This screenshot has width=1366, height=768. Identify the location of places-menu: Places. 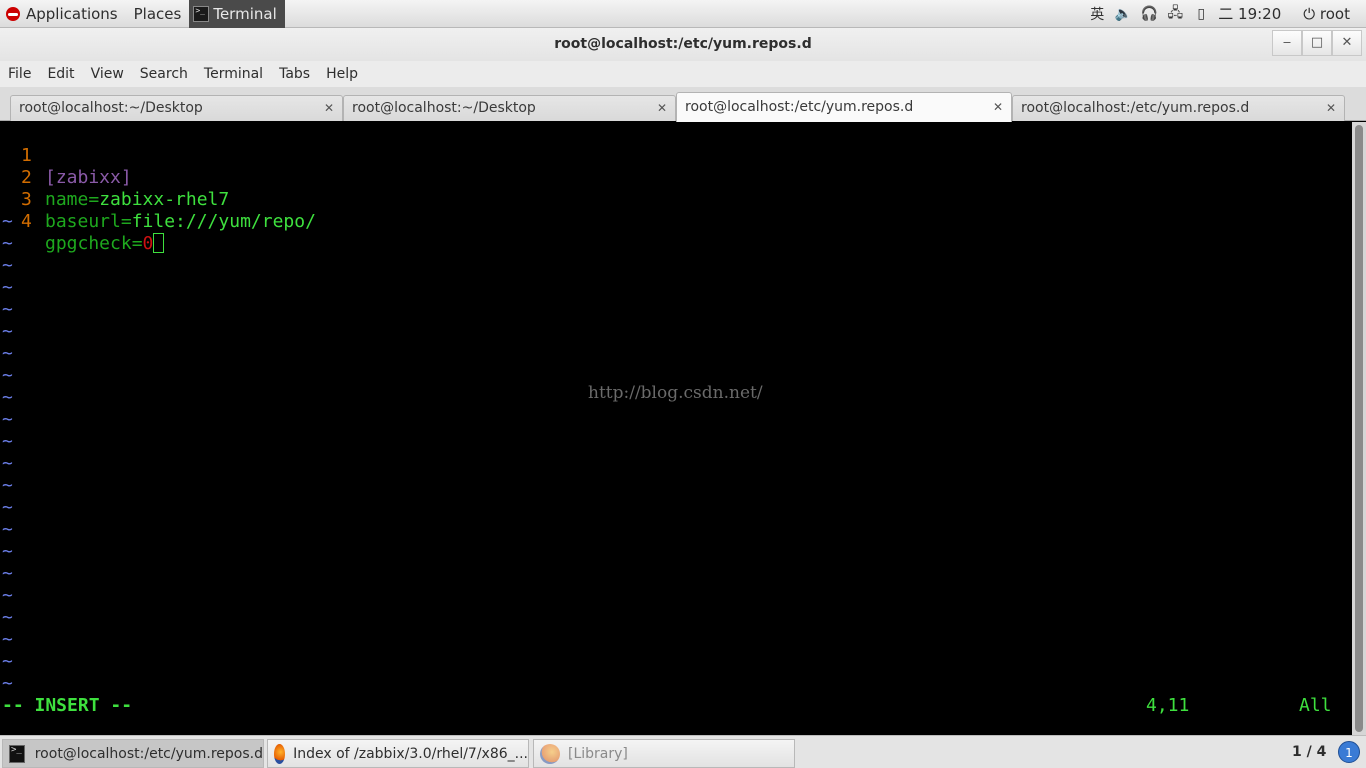
(158, 14).